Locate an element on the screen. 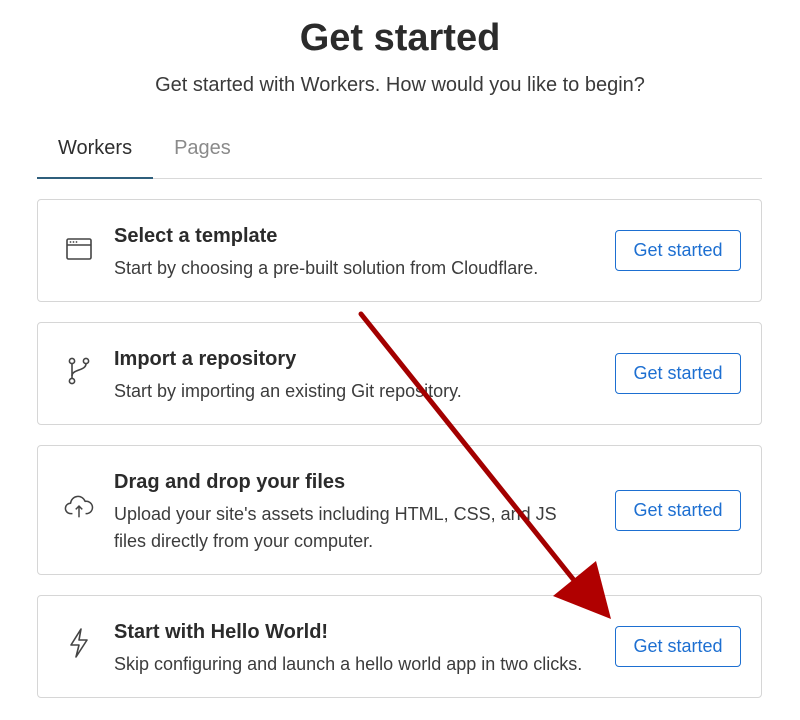  tab-workers: Workers is located at coordinates (95, 151).